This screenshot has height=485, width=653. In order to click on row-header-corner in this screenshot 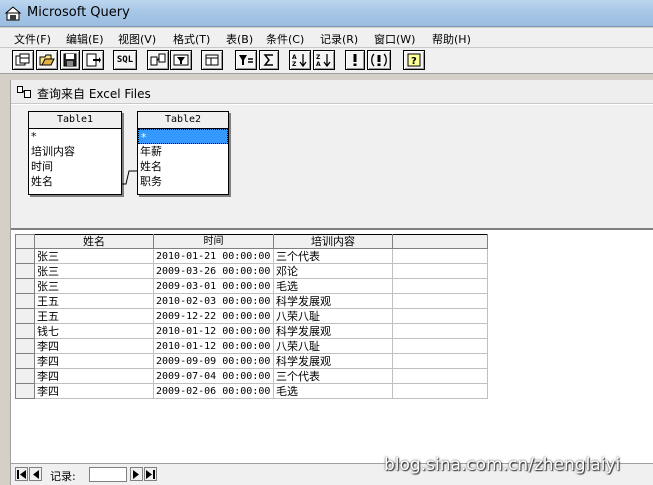, I will do `click(25, 241)`.